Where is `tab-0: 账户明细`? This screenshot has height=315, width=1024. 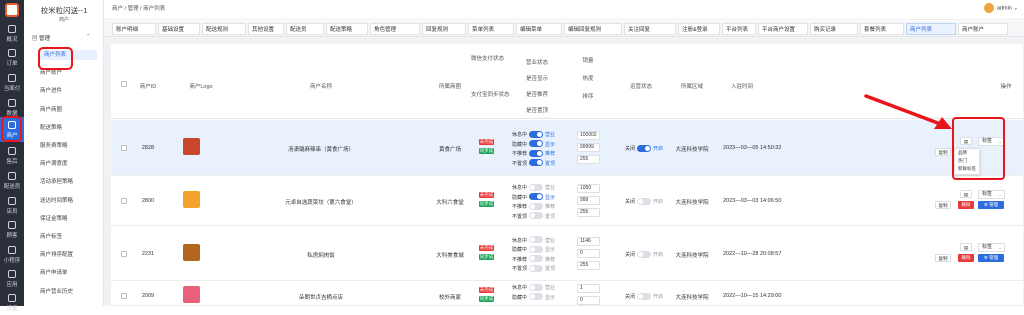
tab-0: 账户明细 is located at coordinates (134, 29).